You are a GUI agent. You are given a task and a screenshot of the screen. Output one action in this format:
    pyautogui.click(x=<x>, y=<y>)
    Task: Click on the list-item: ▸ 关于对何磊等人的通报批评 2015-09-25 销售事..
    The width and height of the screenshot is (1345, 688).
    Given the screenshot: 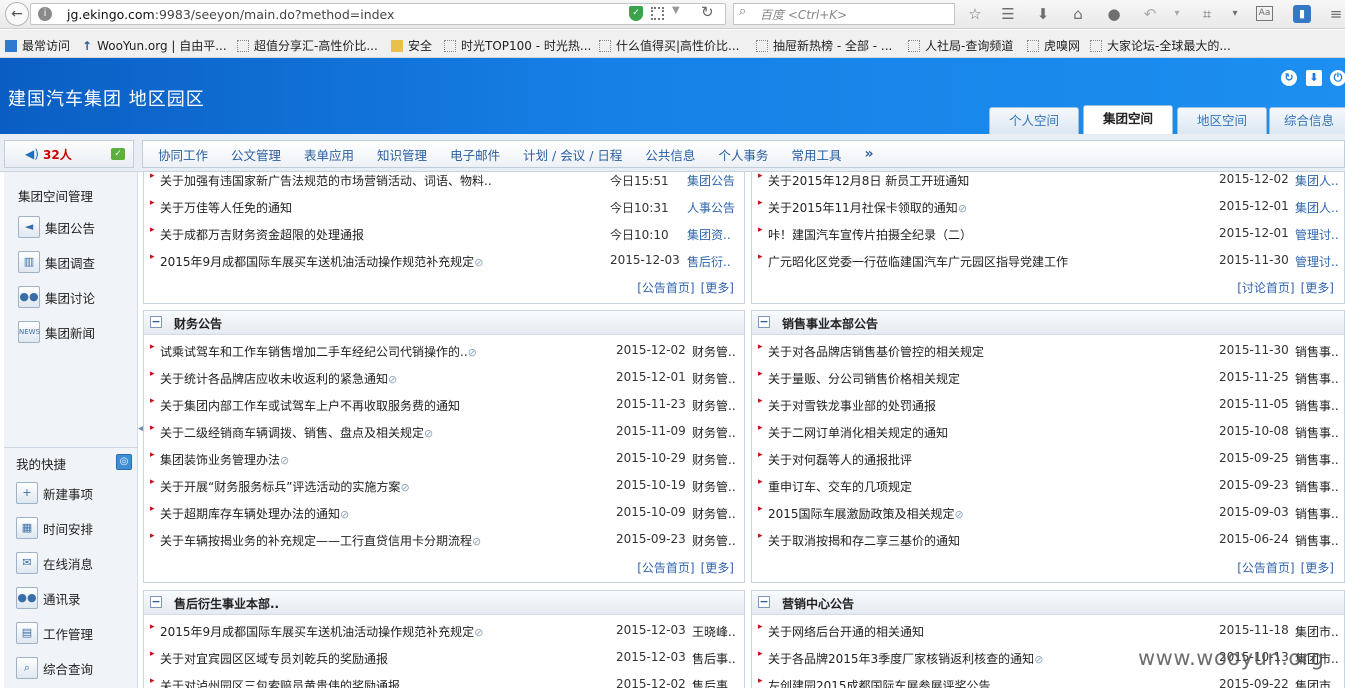 What is the action you would take?
    pyautogui.click(x=1048, y=458)
    